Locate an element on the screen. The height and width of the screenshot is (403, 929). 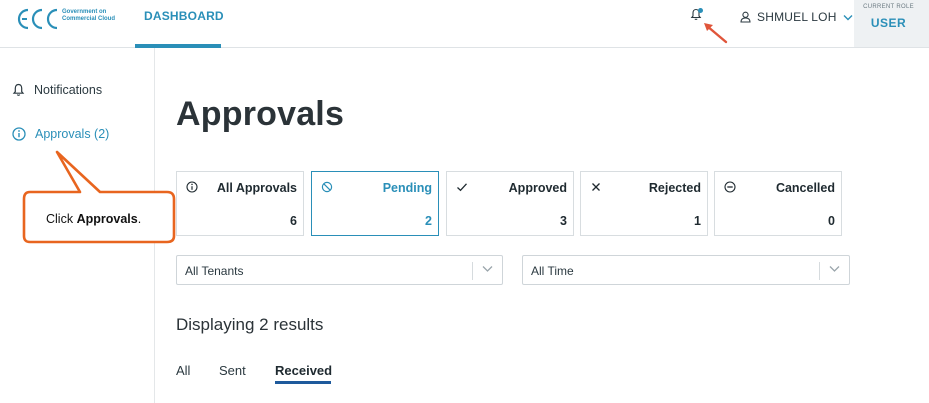
card-all-approvals: All Approvals 6 is located at coordinates (240, 203).